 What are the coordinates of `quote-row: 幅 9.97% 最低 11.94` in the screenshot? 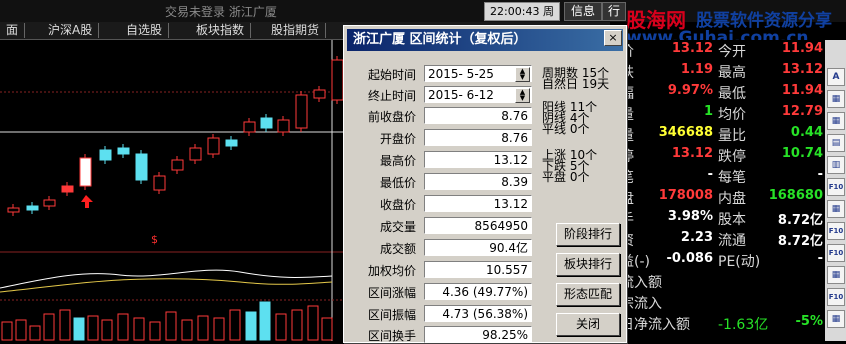 It's located at (722, 93).